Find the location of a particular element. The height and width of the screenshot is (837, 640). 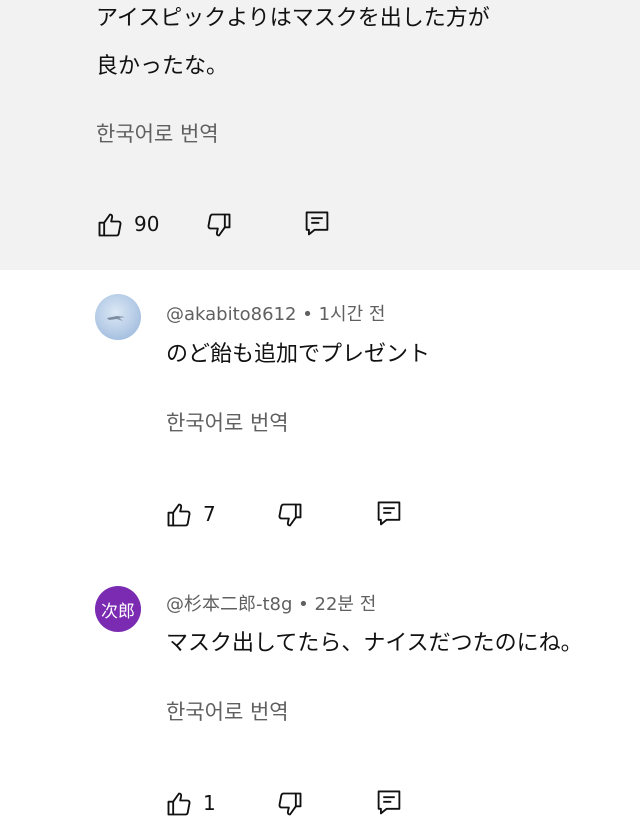

like-count: 90 is located at coordinates (147, 224).